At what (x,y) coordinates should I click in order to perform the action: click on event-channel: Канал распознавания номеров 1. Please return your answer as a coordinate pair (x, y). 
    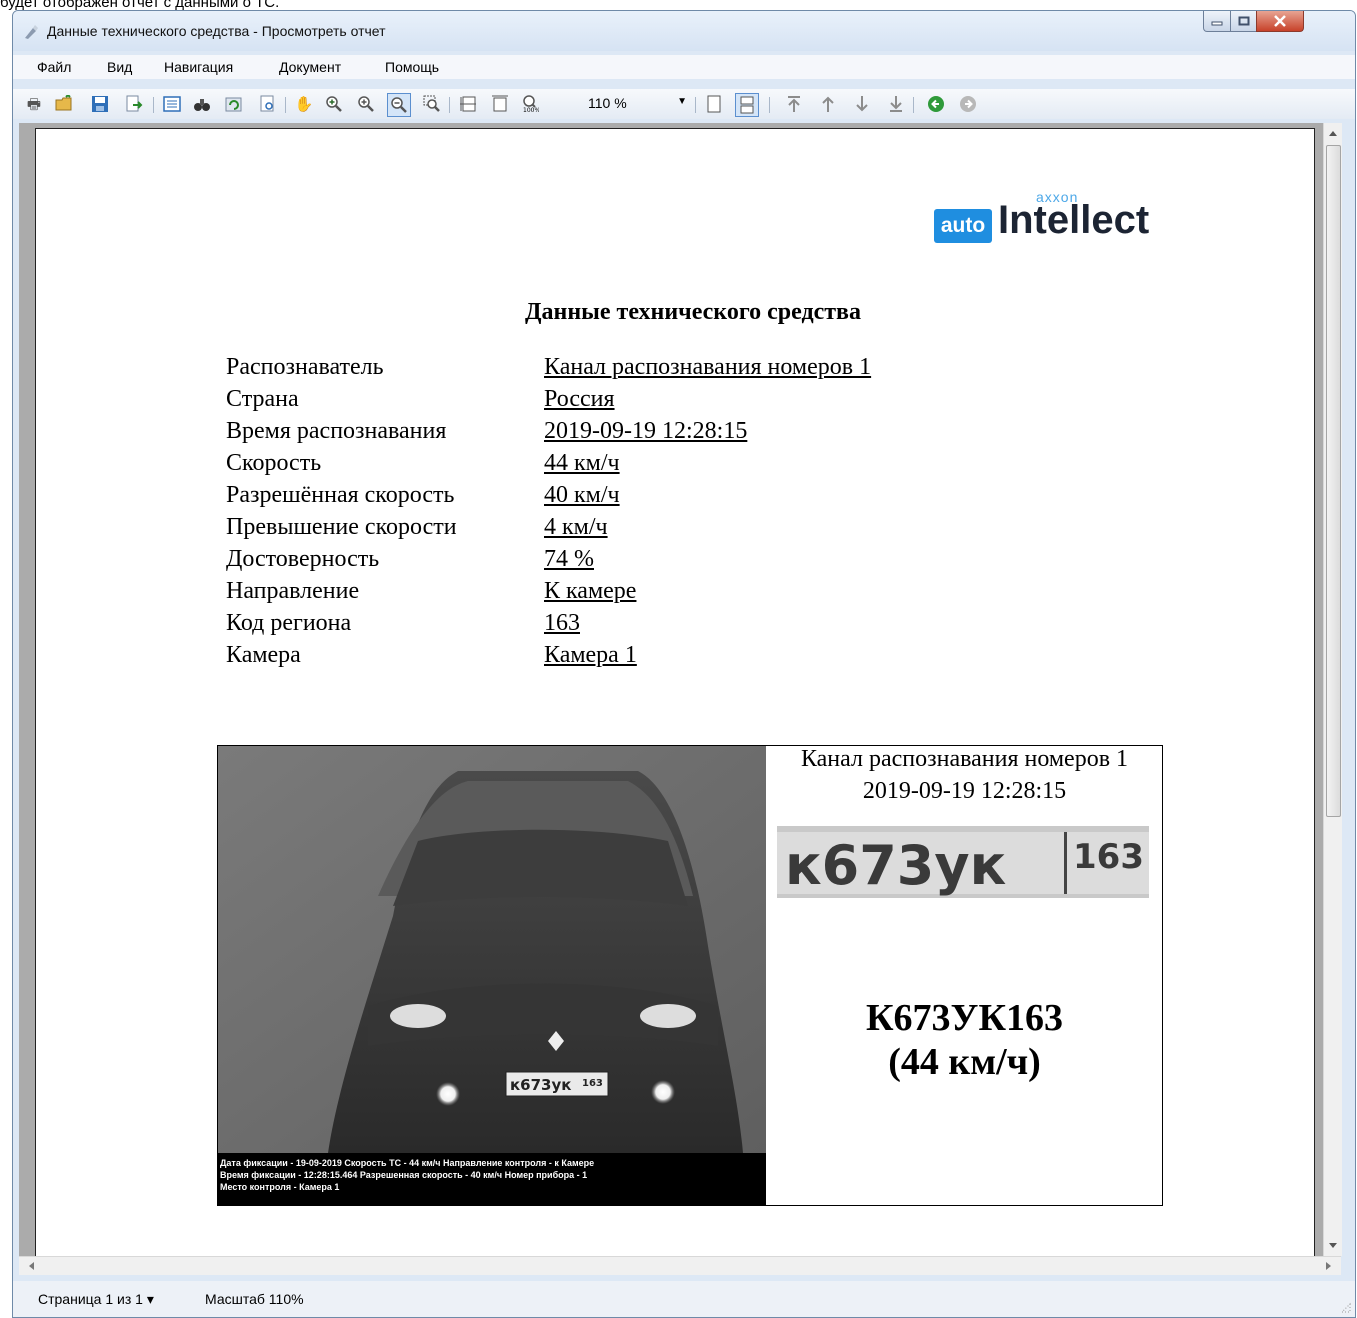
    Looking at the image, I should click on (964, 759).